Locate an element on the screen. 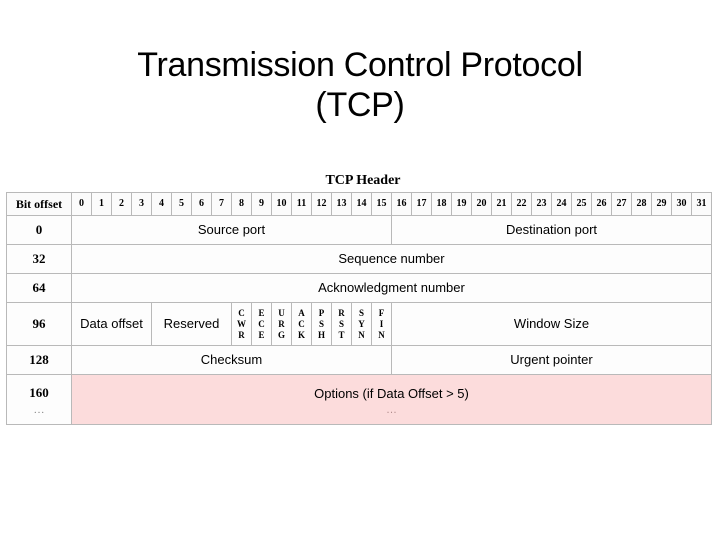 This screenshot has width=720, height=540. page-title-line-1: Transmission Control Protocol is located at coordinates (360, 64).